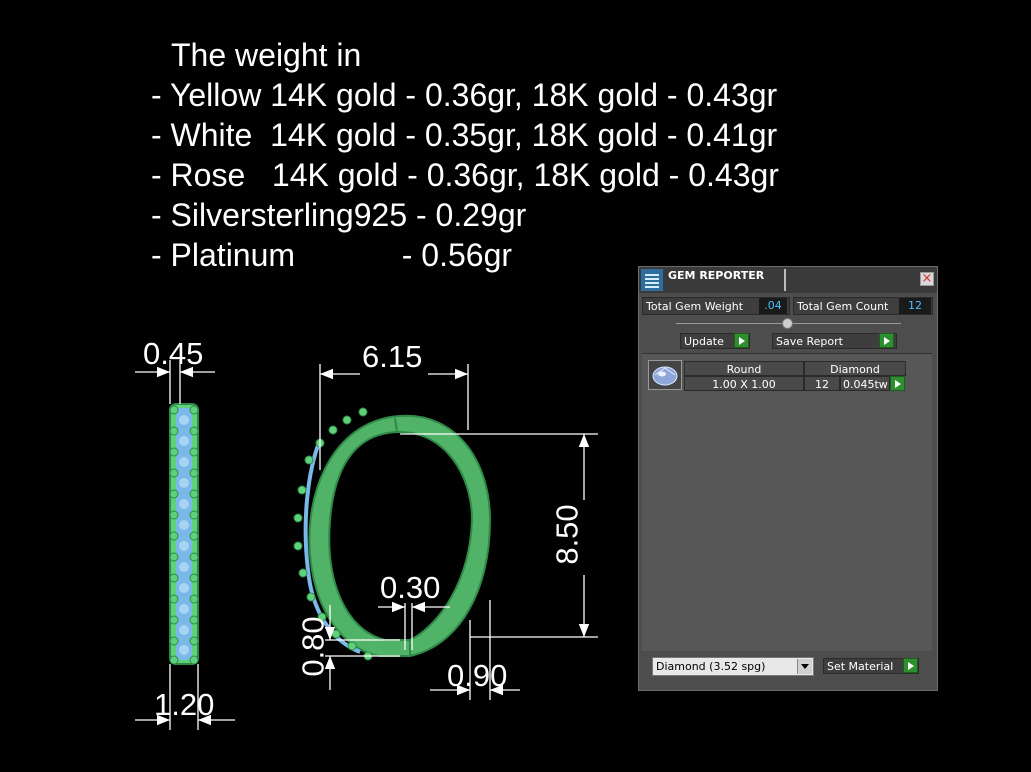  I want to click on set-material-play-icon, so click(910, 665).